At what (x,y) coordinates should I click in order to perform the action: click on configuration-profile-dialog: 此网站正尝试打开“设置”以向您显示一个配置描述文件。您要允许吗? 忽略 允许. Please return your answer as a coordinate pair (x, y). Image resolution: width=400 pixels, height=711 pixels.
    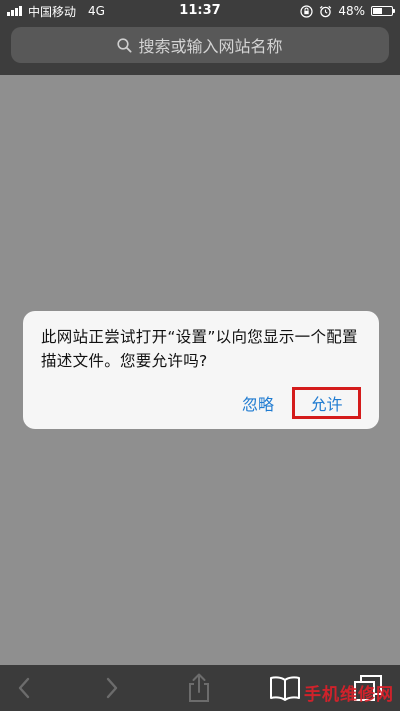
    Looking at the image, I should click on (201, 370).